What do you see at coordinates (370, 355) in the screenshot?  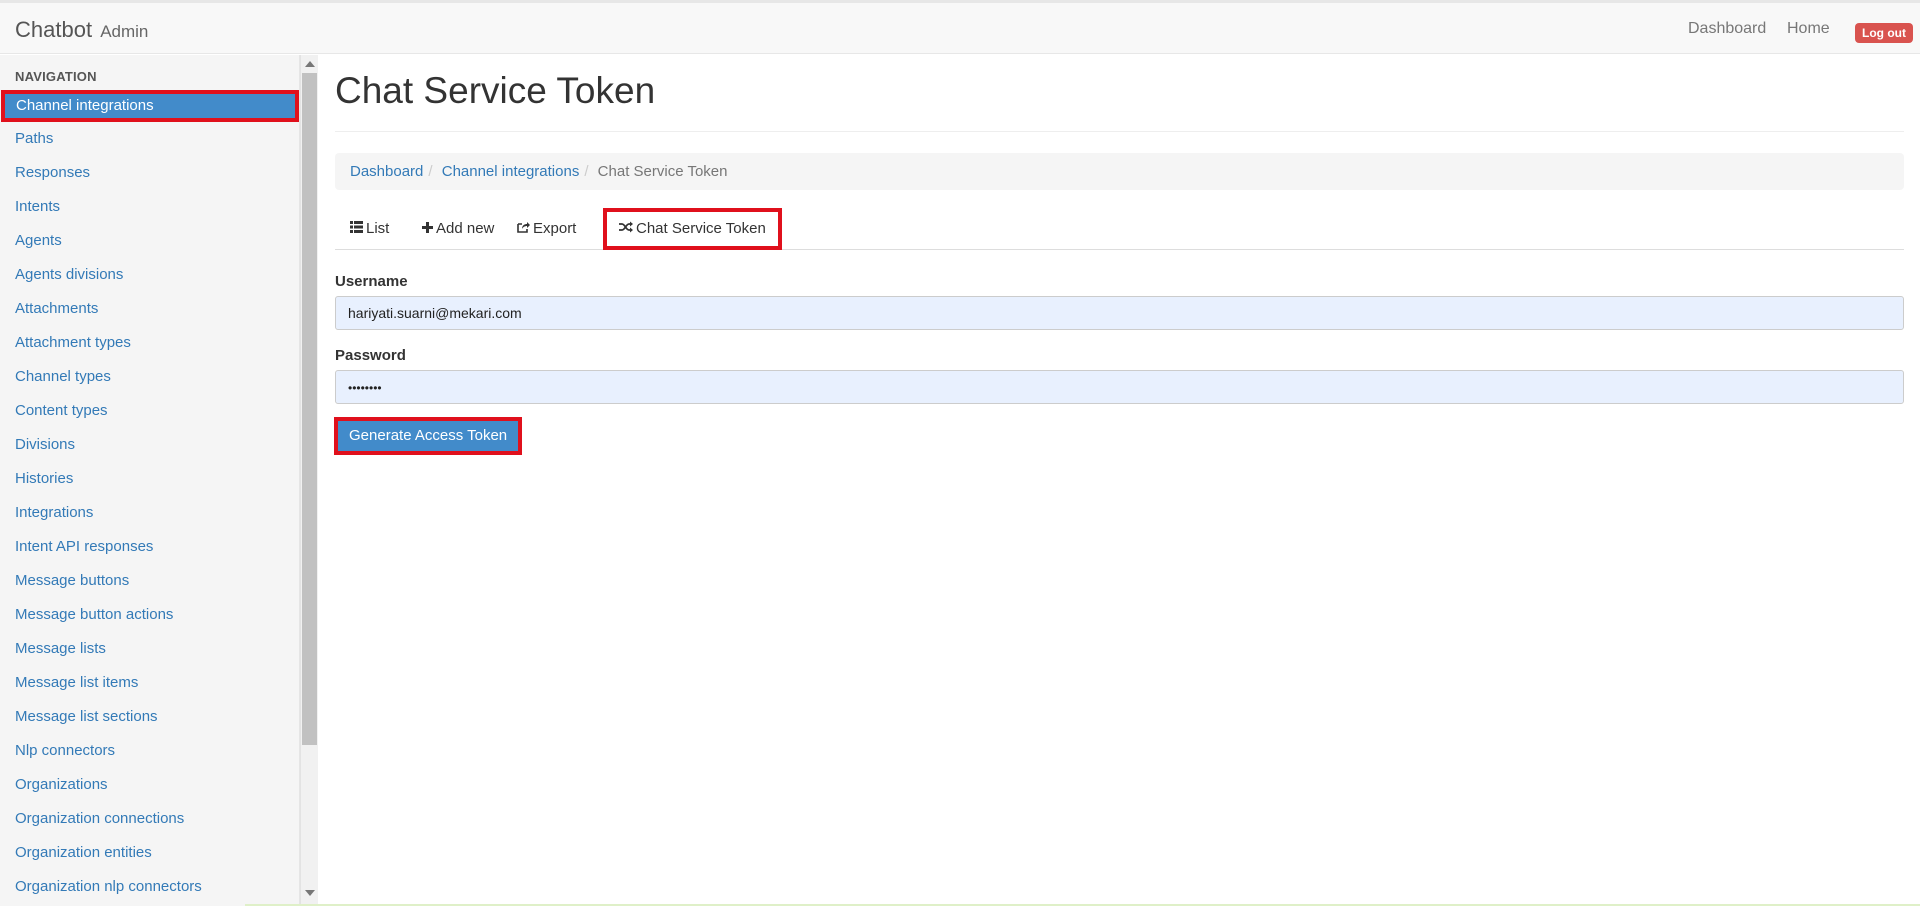 I see `password-label: Password` at bounding box center [370, 355].